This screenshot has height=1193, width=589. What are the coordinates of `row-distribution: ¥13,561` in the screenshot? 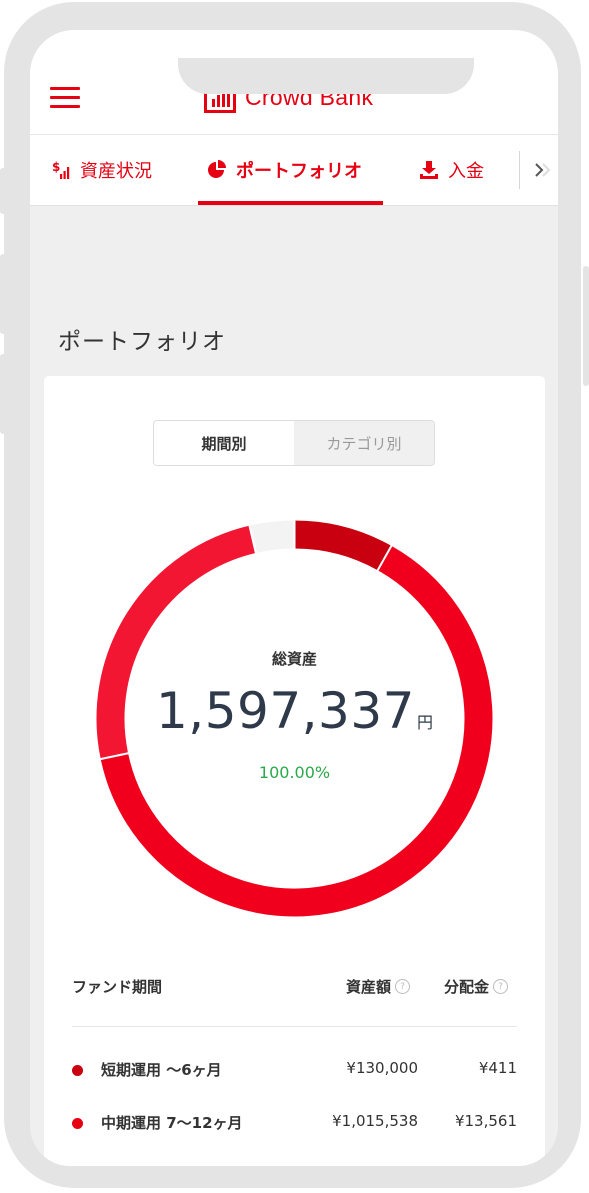 It's located at (485, 1121).